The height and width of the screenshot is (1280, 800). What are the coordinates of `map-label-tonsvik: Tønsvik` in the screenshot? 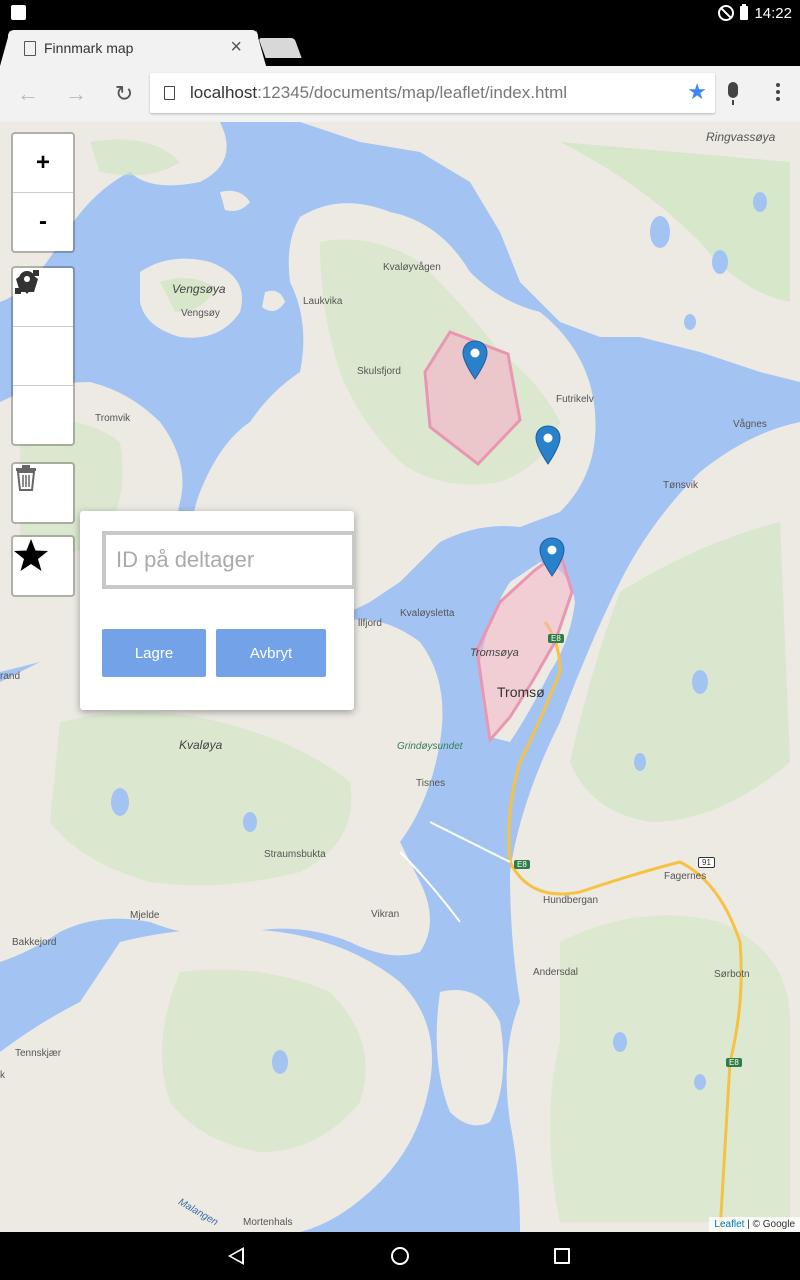 It's located at (680, 485).